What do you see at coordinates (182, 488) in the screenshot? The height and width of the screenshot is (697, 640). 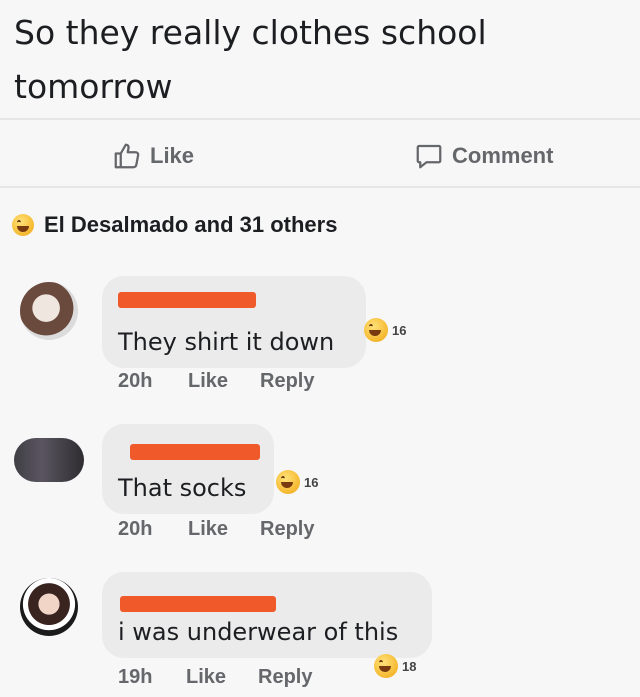 I see `comment-text: That socks` at bounding box center [182, 488].